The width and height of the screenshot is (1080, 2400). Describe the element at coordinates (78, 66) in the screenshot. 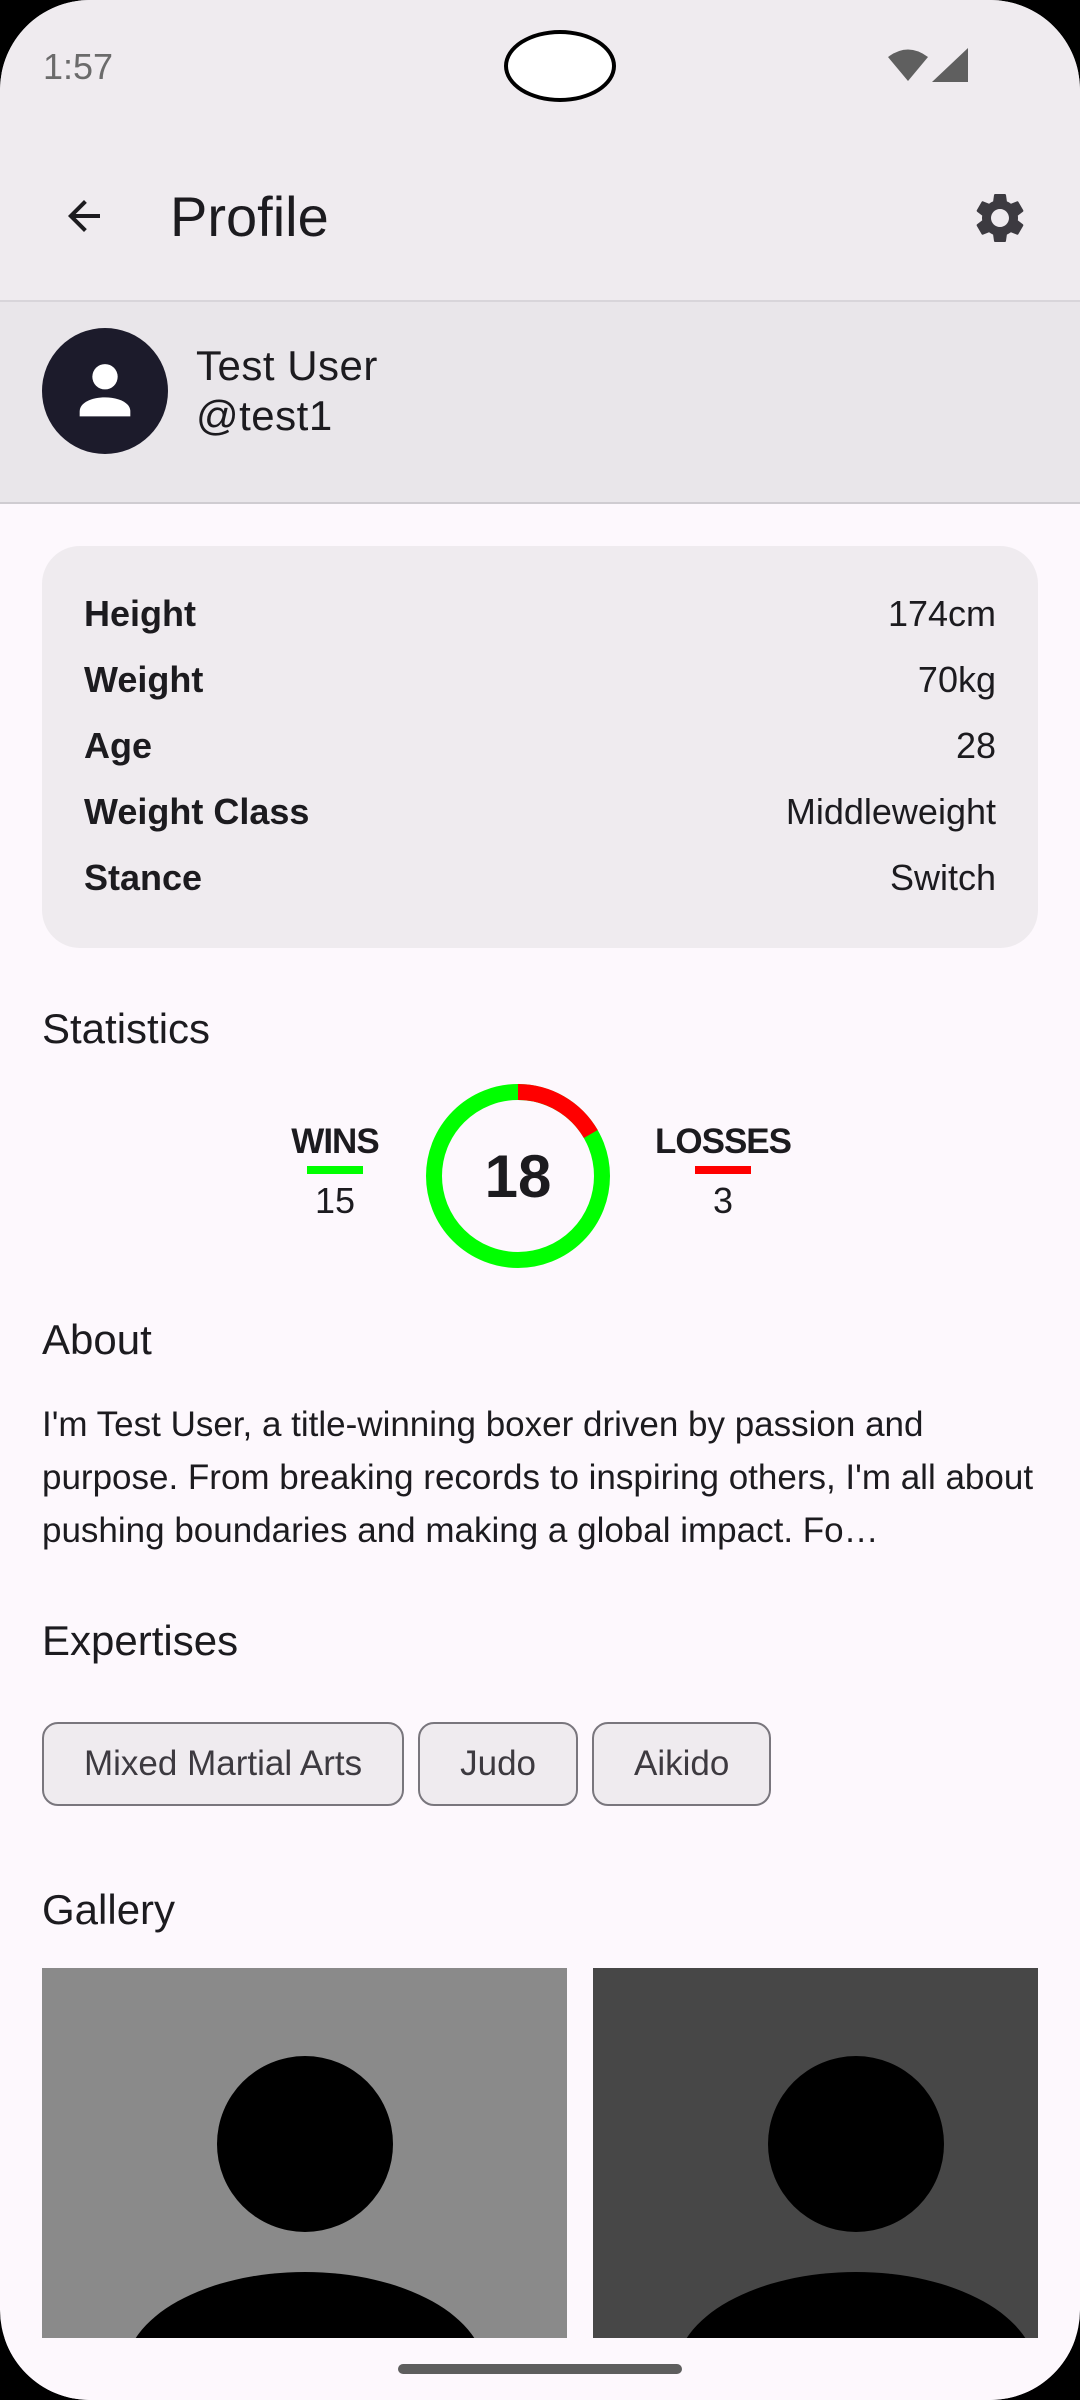

I see `status-time: 1:57` at that location.